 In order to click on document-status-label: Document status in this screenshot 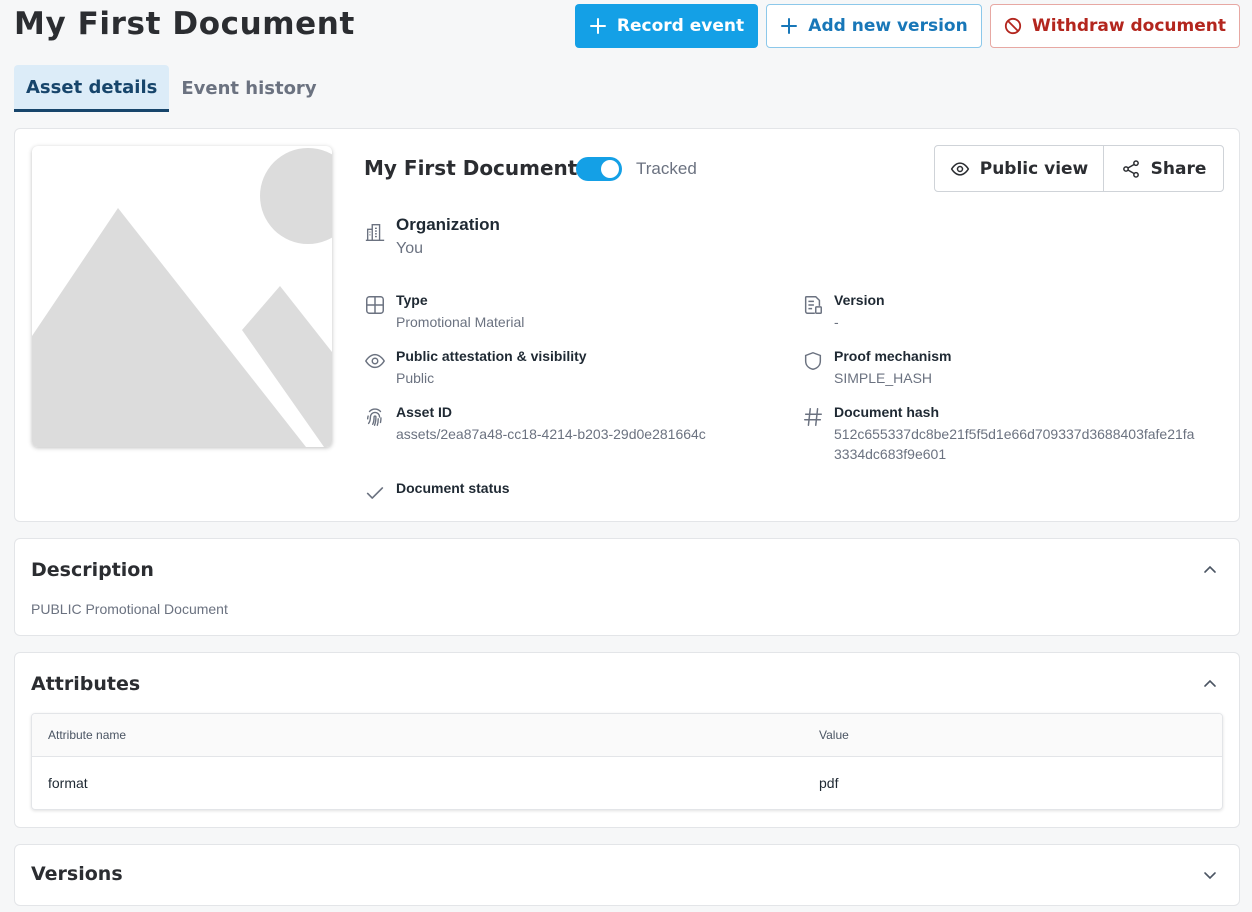, I will do `click(453, 488)`.